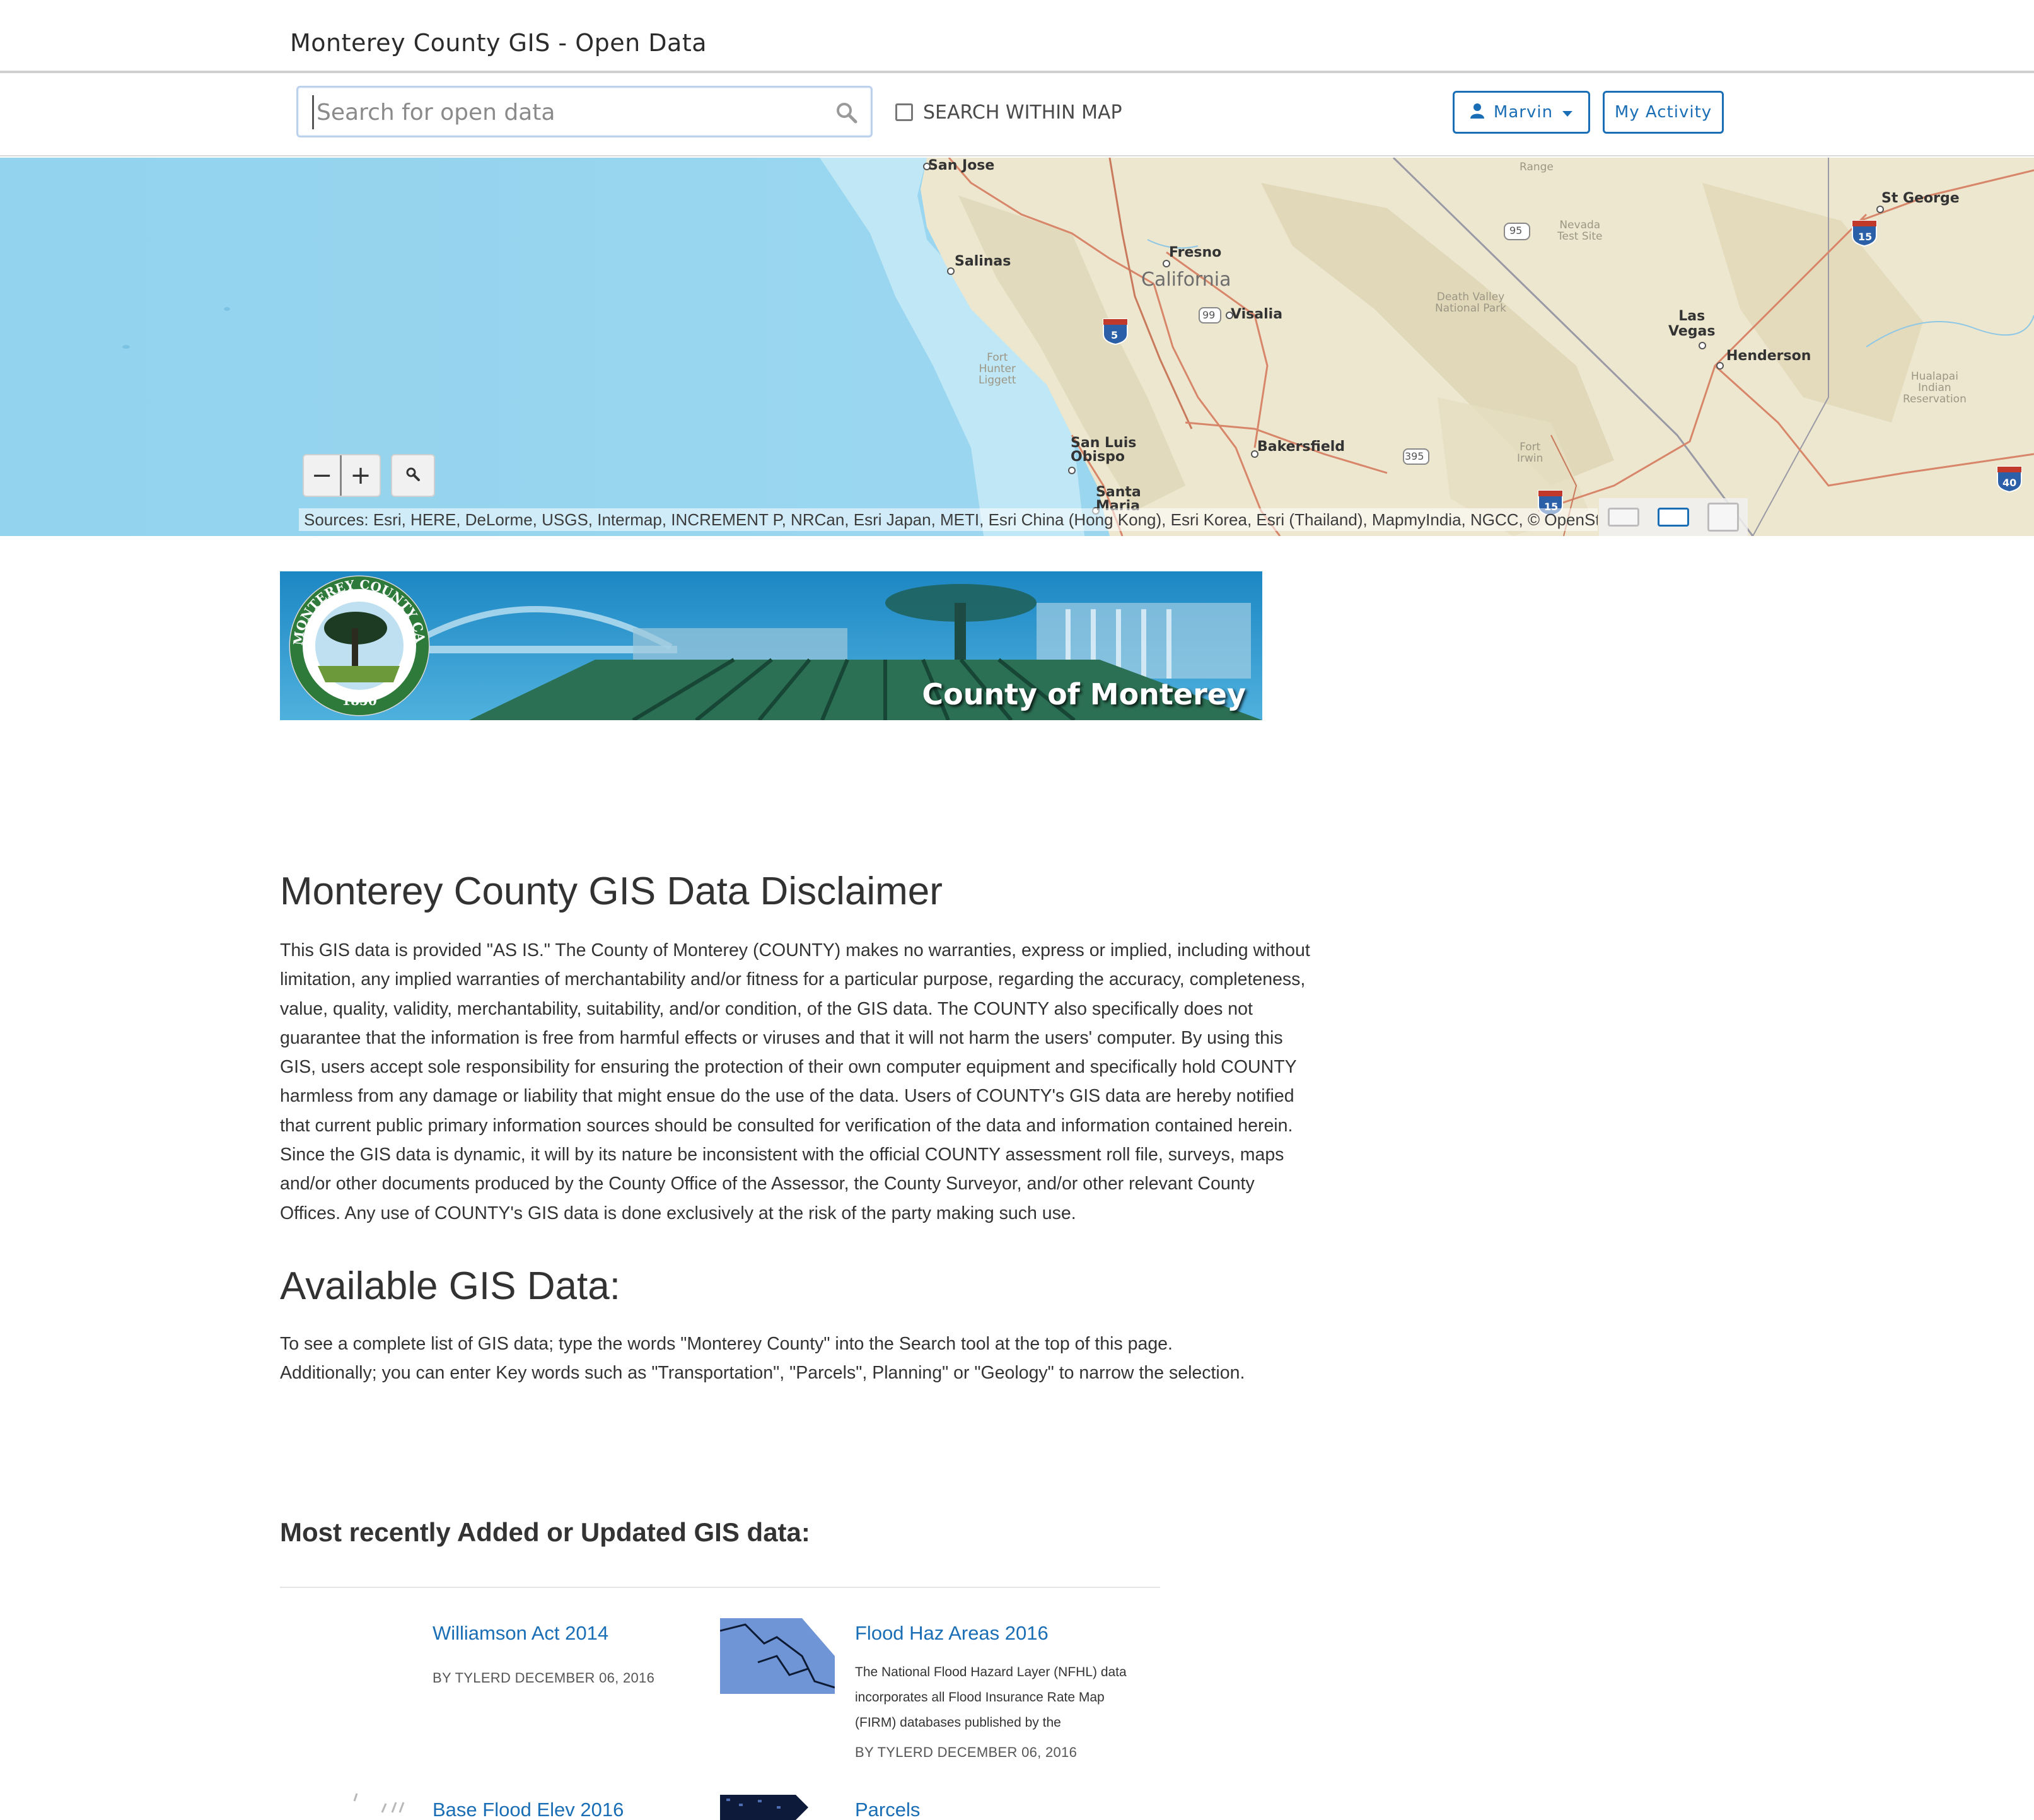 The image size is (2034, 1820). I want to click on map-route-95: 95, so click(1516, 230).